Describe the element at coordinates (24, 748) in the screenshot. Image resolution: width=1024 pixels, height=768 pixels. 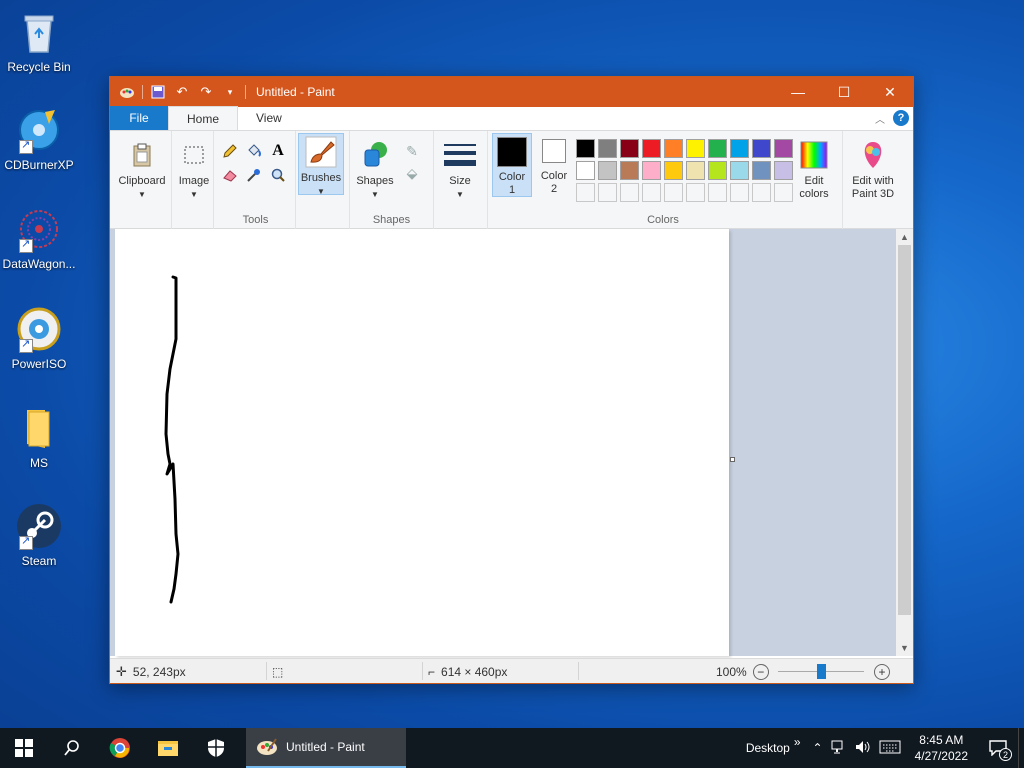
I see `start-button` at that location.